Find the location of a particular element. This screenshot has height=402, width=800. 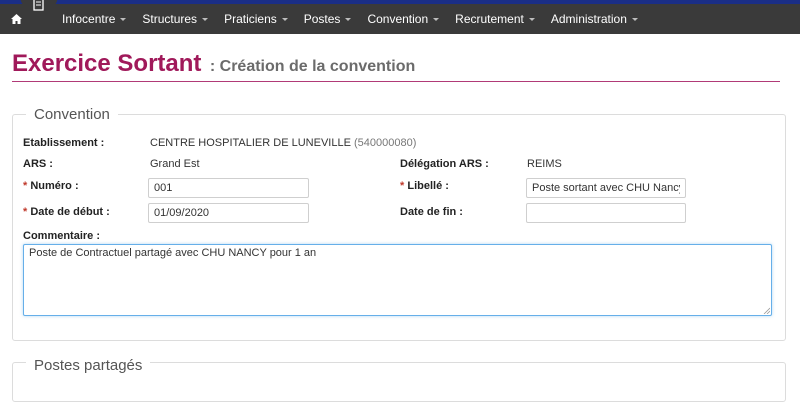

menu-convention: Convention is located at coordinates (403, 19).